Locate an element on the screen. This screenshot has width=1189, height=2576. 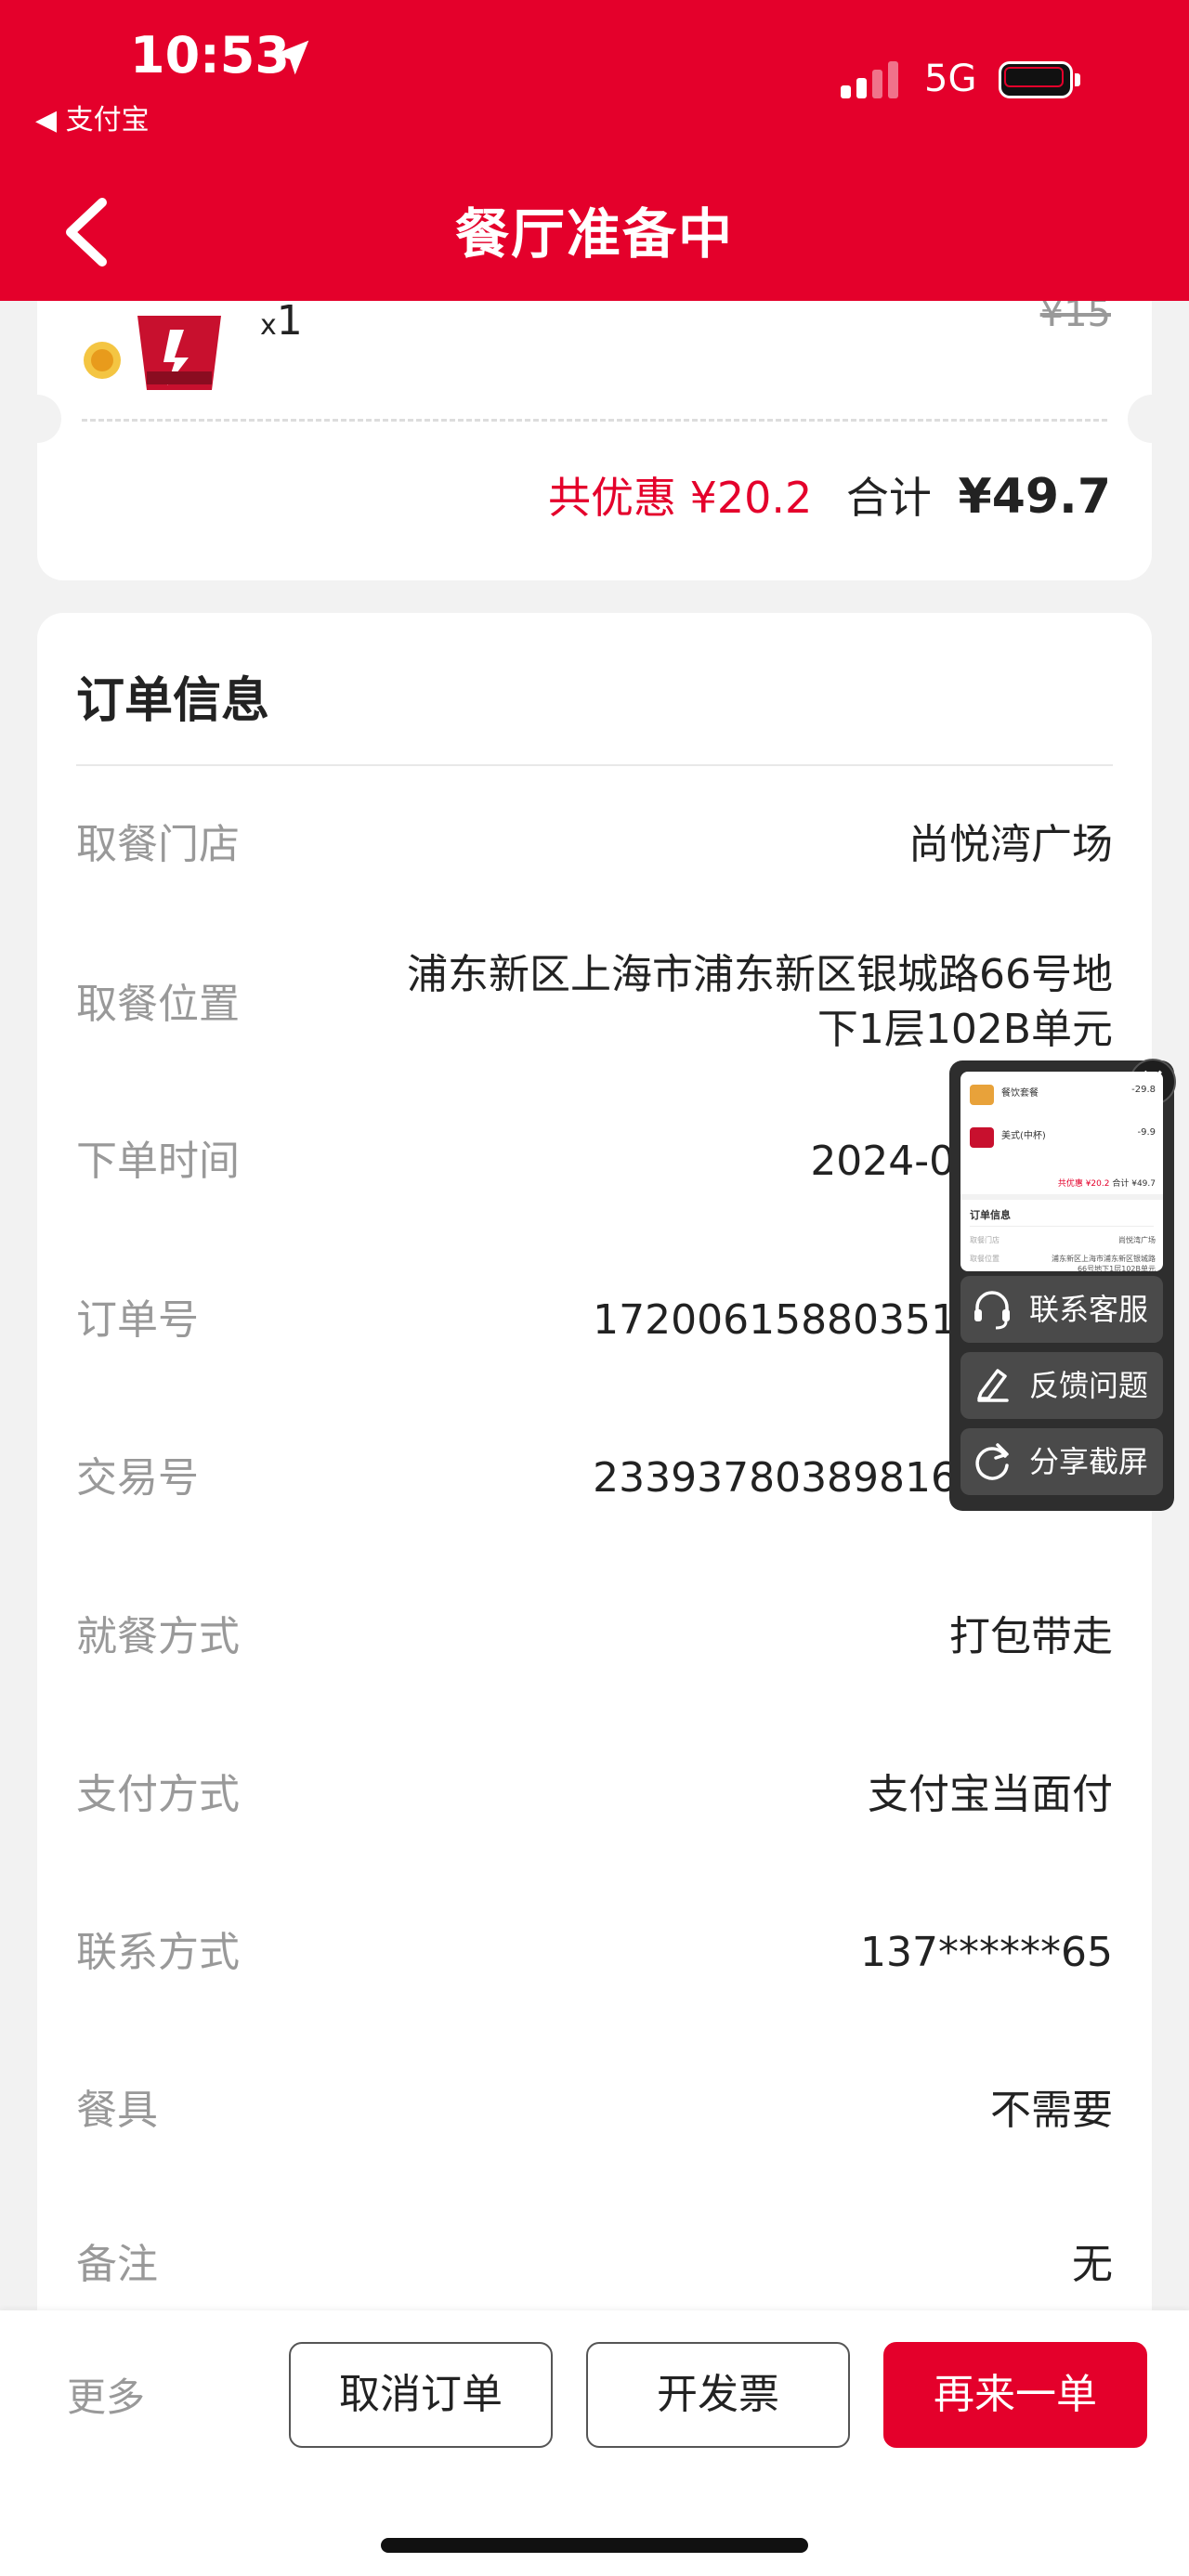
info-label: 联系方式 is located at coordinates (158, 1953).